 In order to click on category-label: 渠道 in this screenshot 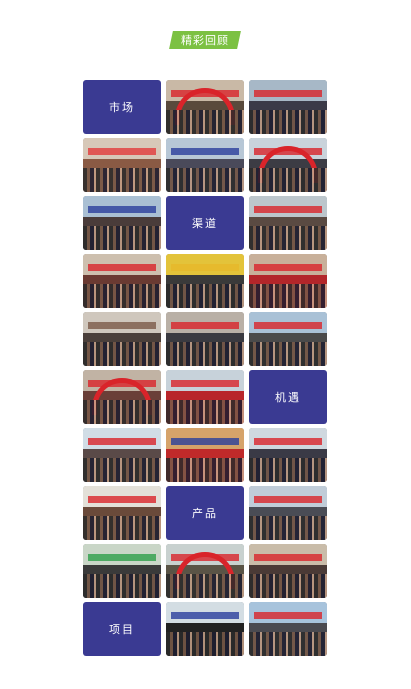, I will do `click(205, 223)`.